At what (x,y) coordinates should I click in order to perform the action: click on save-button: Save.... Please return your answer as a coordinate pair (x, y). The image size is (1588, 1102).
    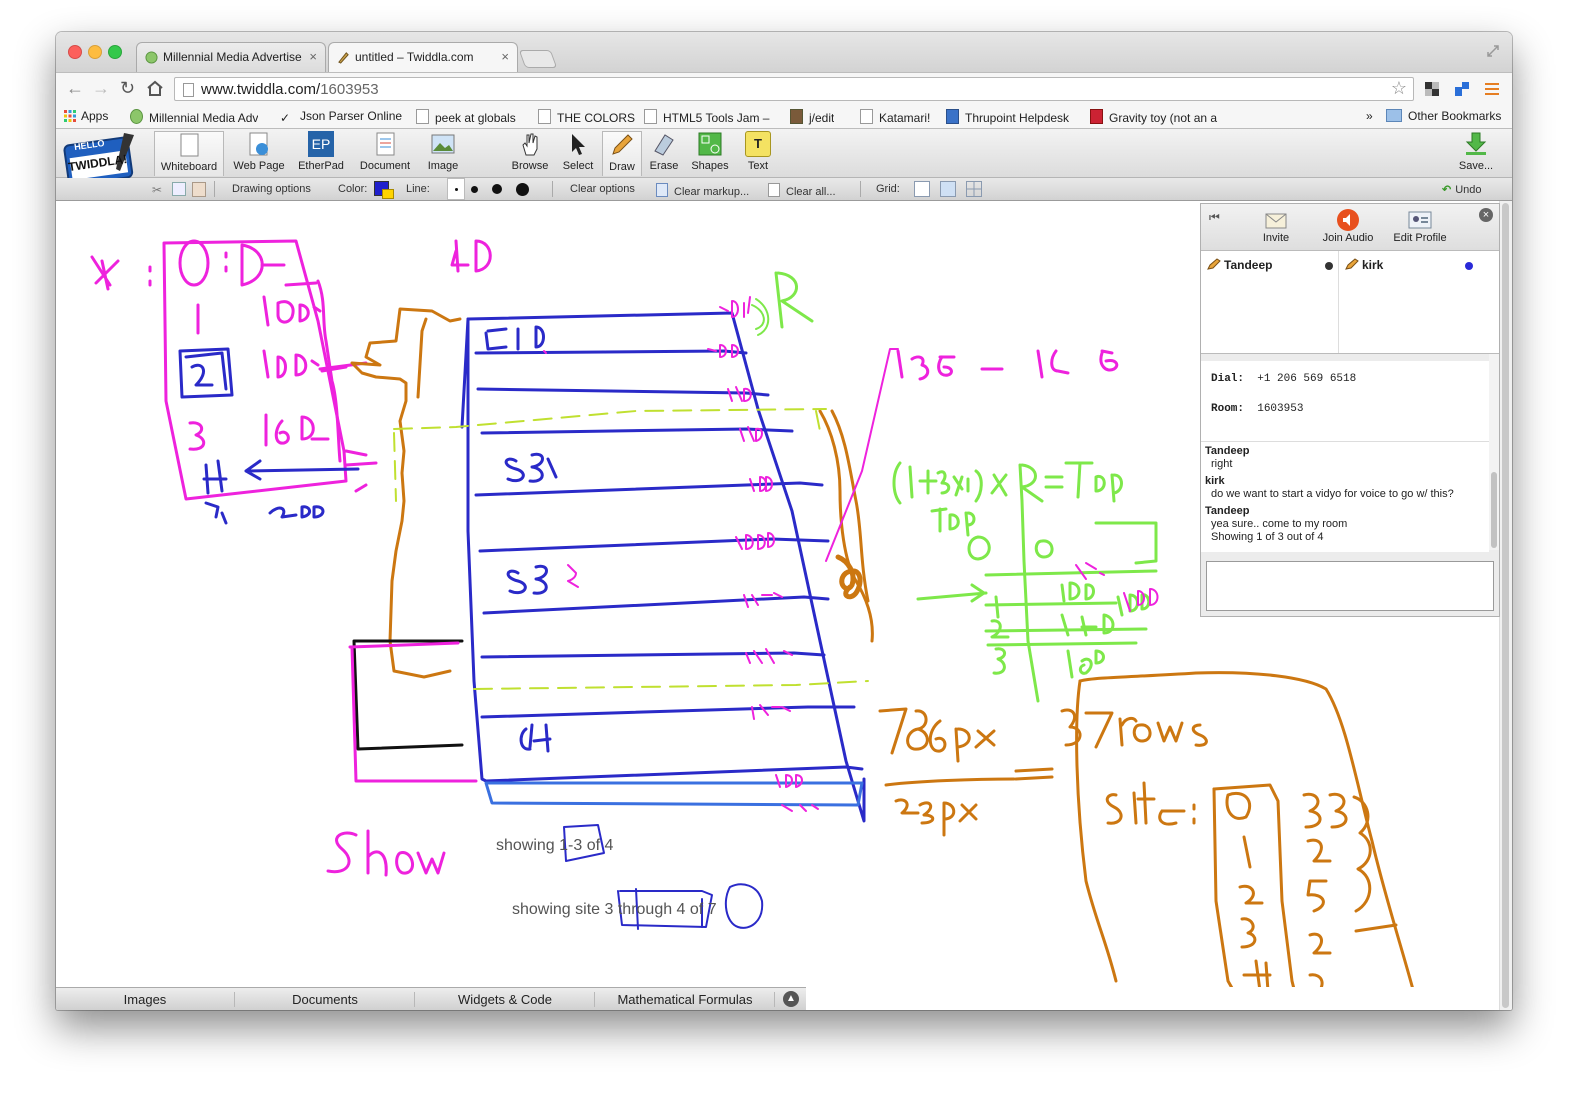
    Looking at the image, I should click on (1476, 153).